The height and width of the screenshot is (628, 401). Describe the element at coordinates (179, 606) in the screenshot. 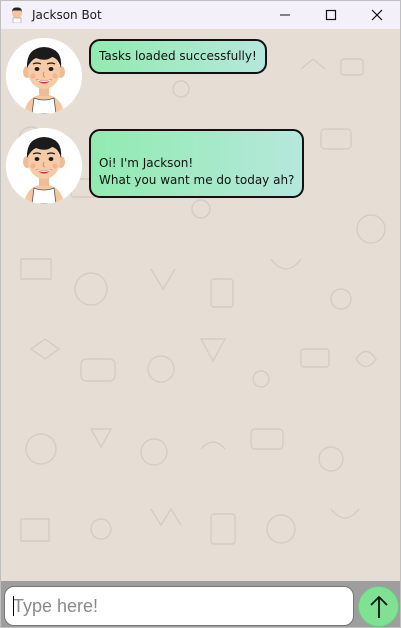

I see `message-input` at that location.